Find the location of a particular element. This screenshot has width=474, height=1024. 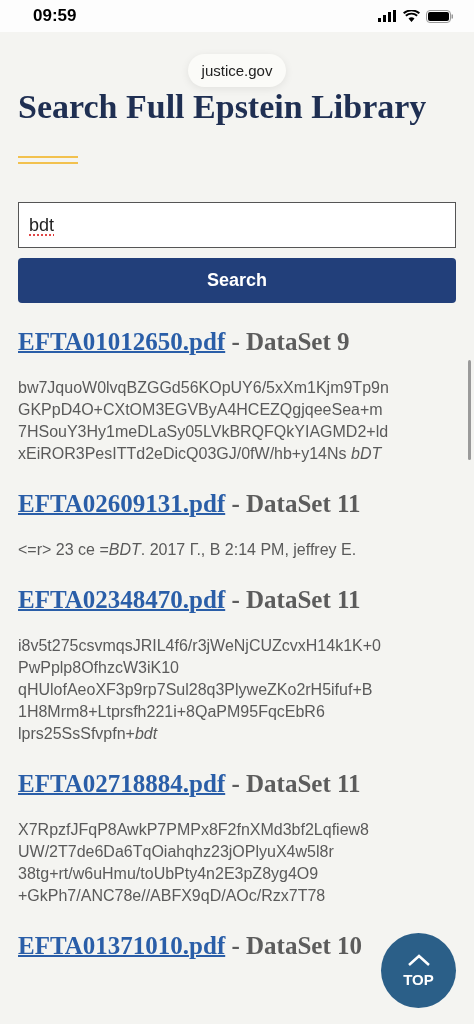

dataset-label: - DataSet 9 is located at coordinates (290, 341).